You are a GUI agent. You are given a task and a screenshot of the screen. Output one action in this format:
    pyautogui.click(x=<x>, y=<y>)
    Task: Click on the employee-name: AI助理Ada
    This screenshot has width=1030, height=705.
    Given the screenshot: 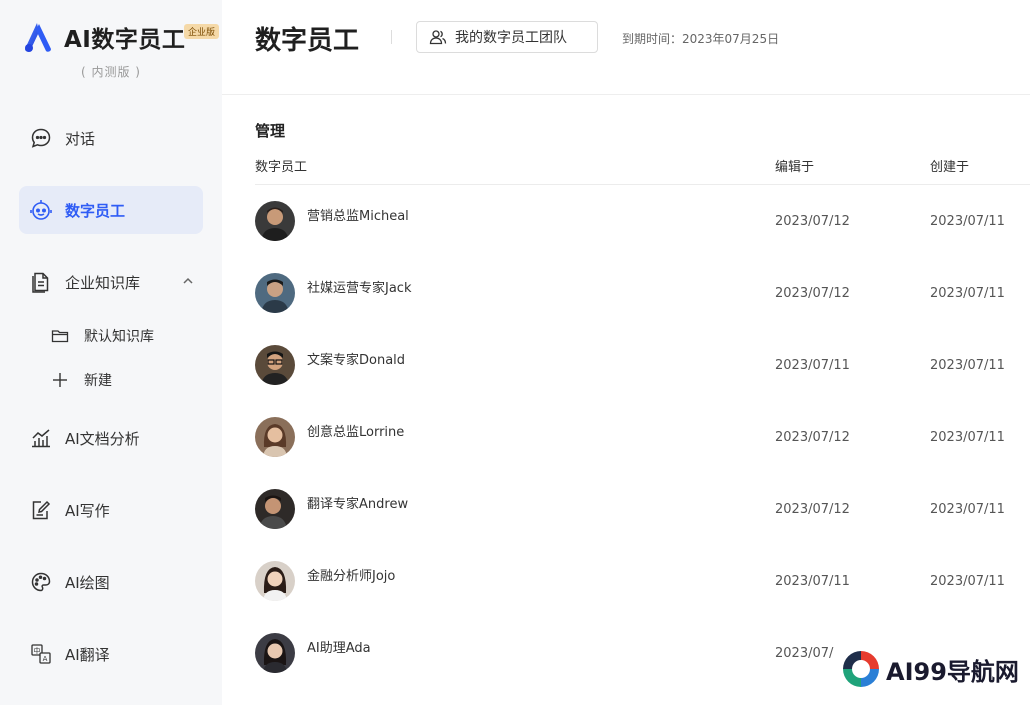 What is the action you would take?
    pyautogui.click(x=339, y=646)
    